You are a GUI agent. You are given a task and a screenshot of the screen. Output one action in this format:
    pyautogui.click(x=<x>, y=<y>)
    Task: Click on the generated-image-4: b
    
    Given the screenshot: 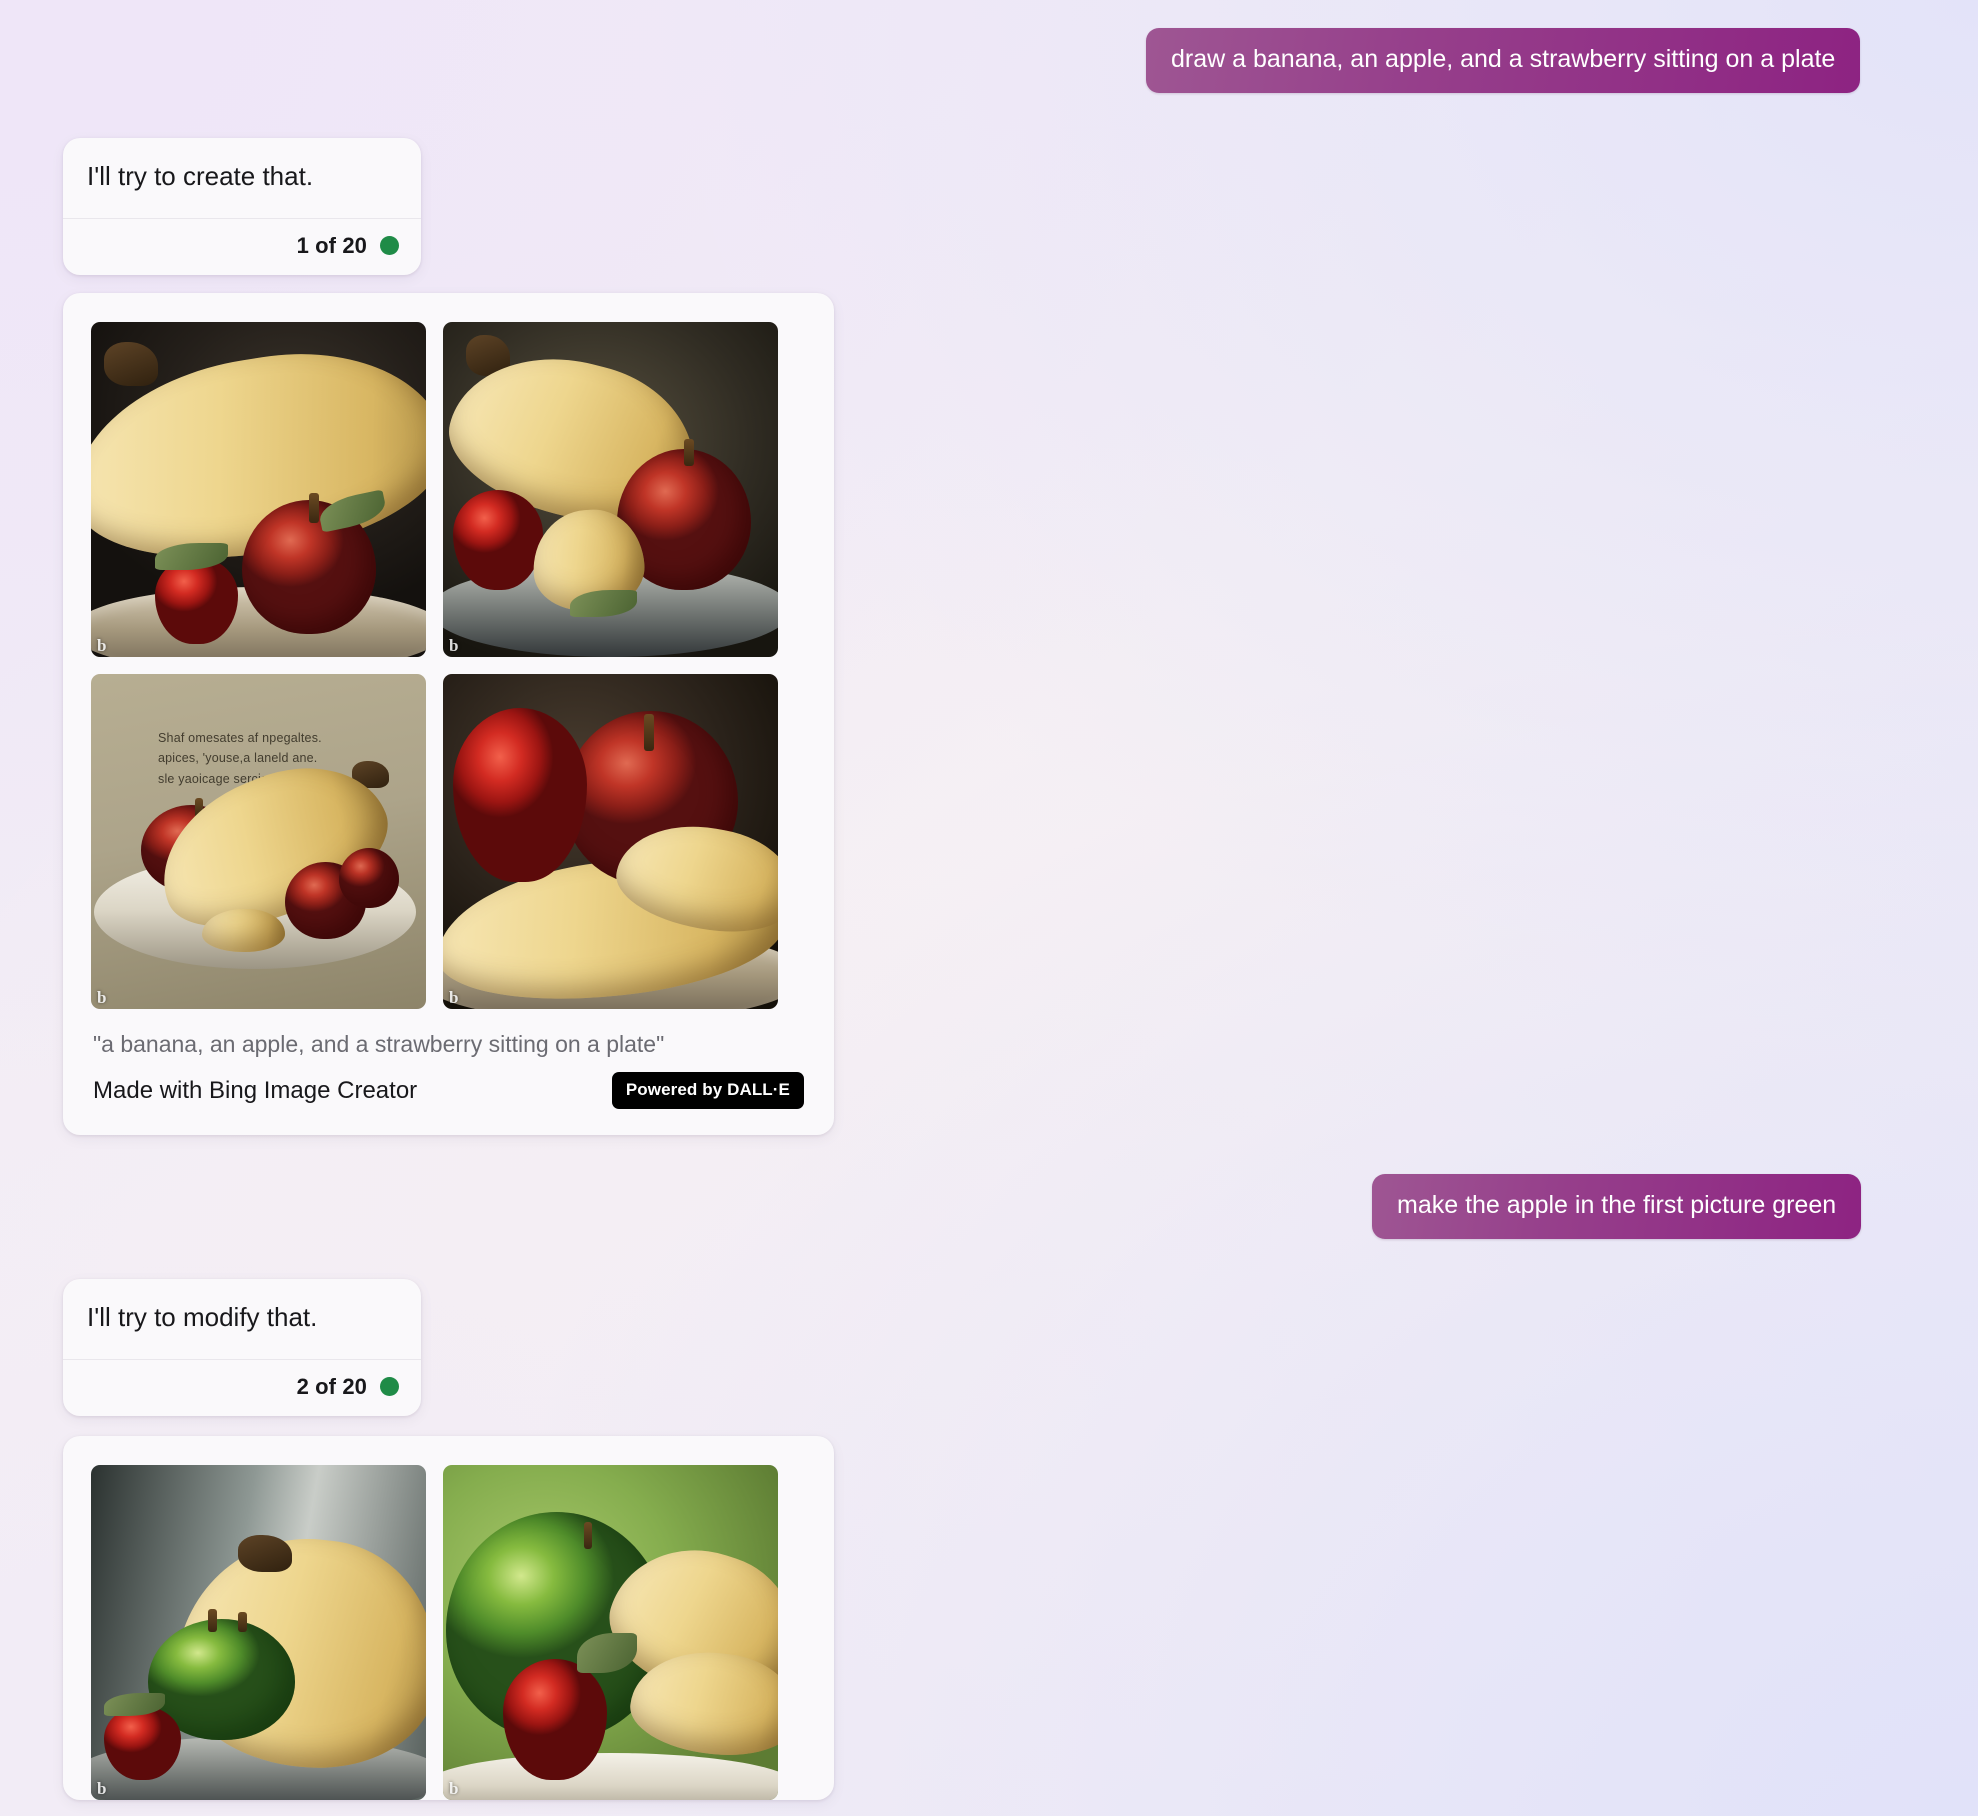 What is the action you would take?
    pyautogui.click(x=610, y=841)
    